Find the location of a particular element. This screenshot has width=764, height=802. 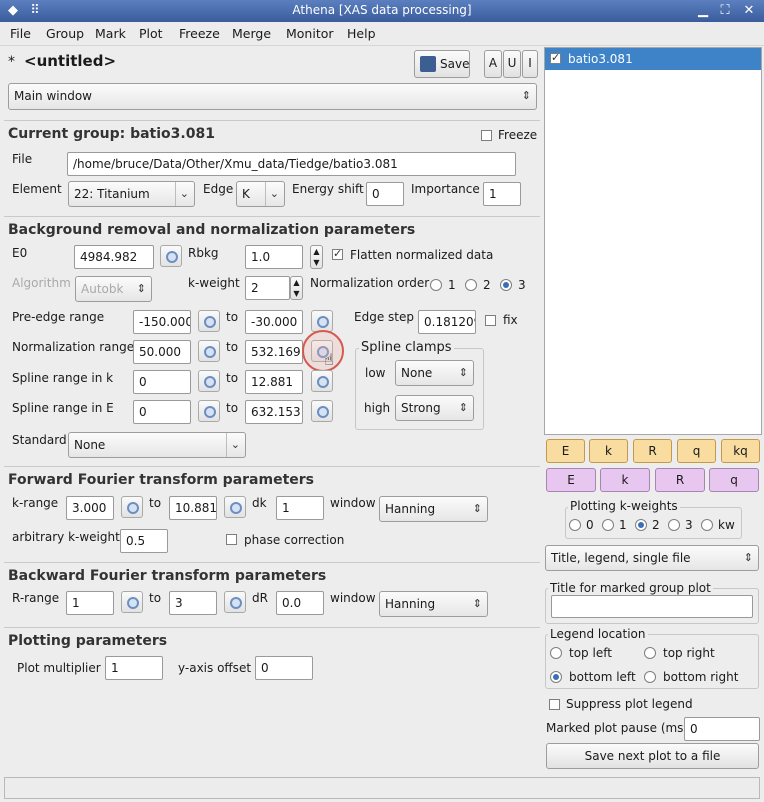

splinek-from-field: 0 is located at coordinates (162, 382).